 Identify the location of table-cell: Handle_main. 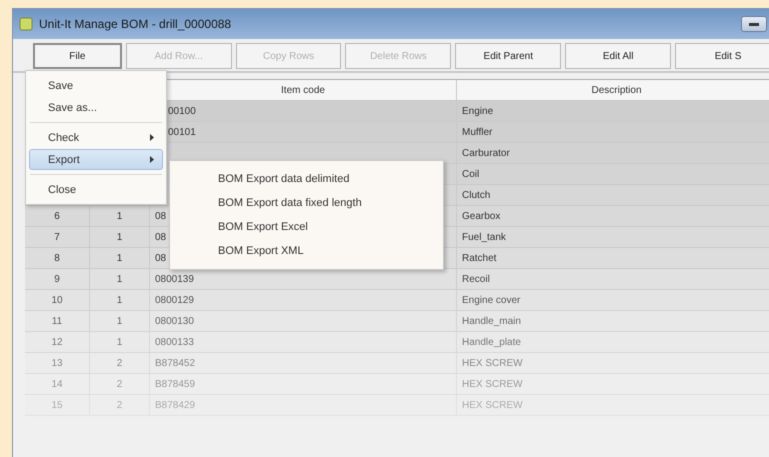
(613, 321).